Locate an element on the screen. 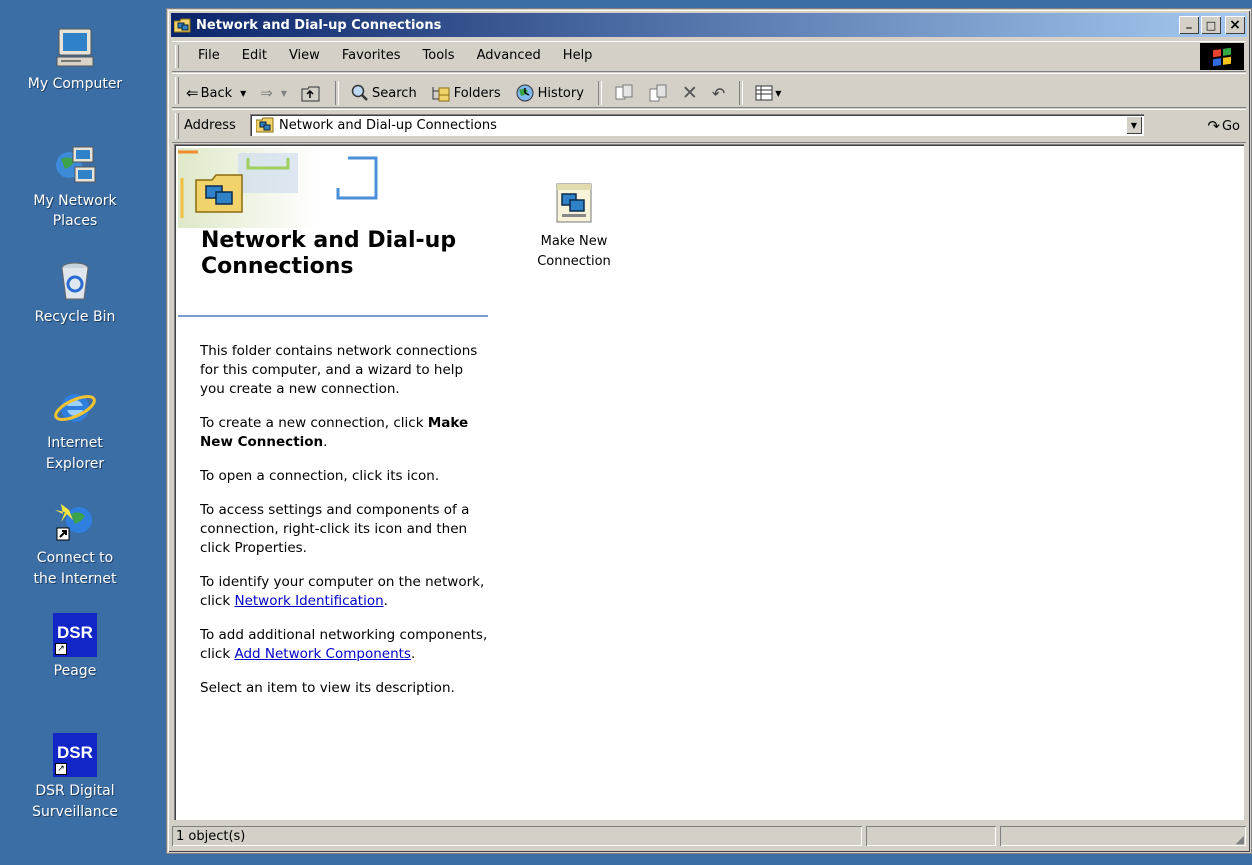  network-identification-link: Network Identification is located at coordinates (308, 601).